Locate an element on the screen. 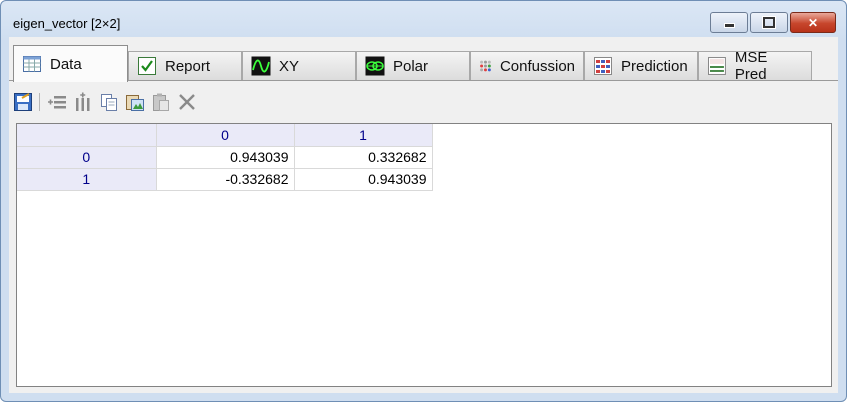 This screenshot has height=402, width=847. window-title: eigen_vector [2×2] is located at coordinates (67, 23).